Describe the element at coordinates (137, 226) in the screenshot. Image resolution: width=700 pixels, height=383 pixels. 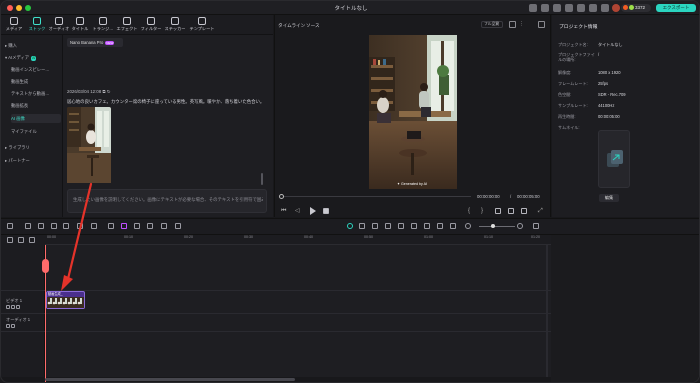
I see `speed-icon` at that location.